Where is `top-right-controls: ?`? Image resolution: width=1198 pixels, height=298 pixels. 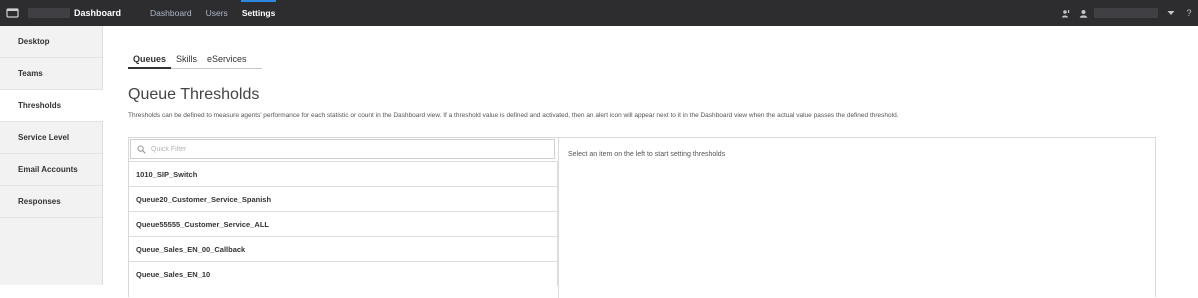 top-right-controls: ? is located at coordinates (1127, 13).